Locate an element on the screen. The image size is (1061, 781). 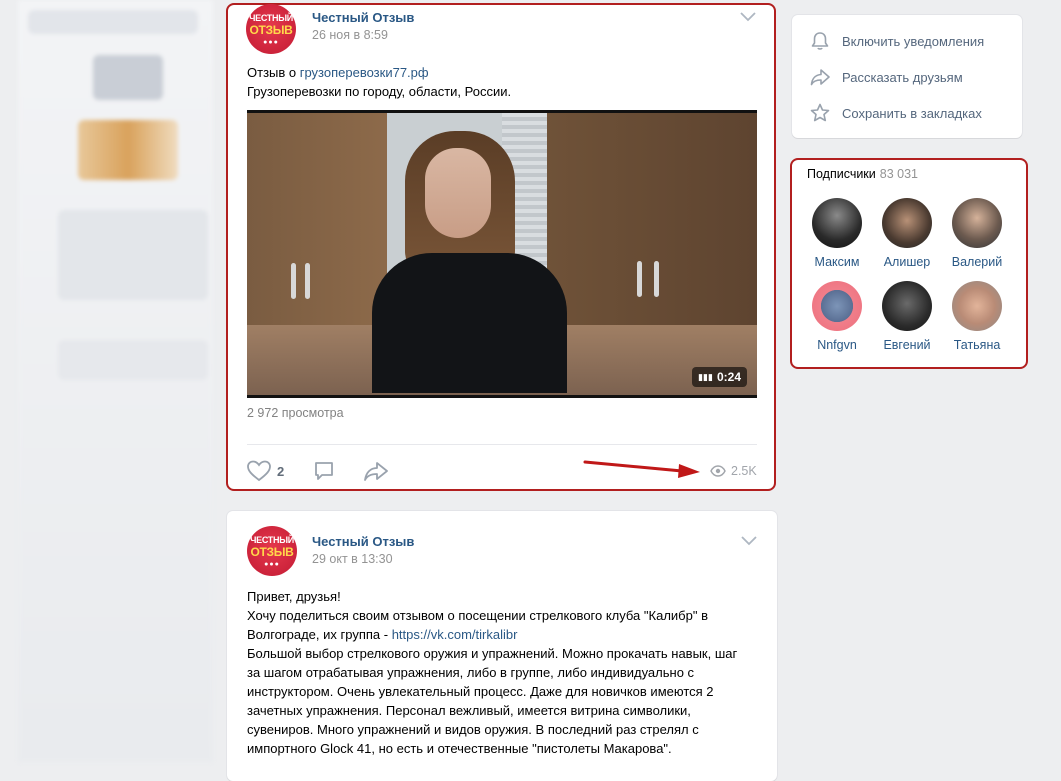
subscriber-item: Nnfgvn is located at coordinates (837, 316).